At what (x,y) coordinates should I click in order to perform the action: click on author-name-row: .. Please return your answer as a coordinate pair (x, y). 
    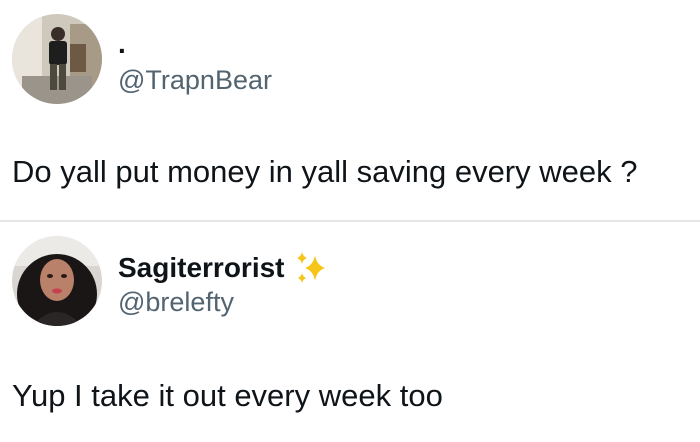
    Looking at the image, I should click on (122, 44).